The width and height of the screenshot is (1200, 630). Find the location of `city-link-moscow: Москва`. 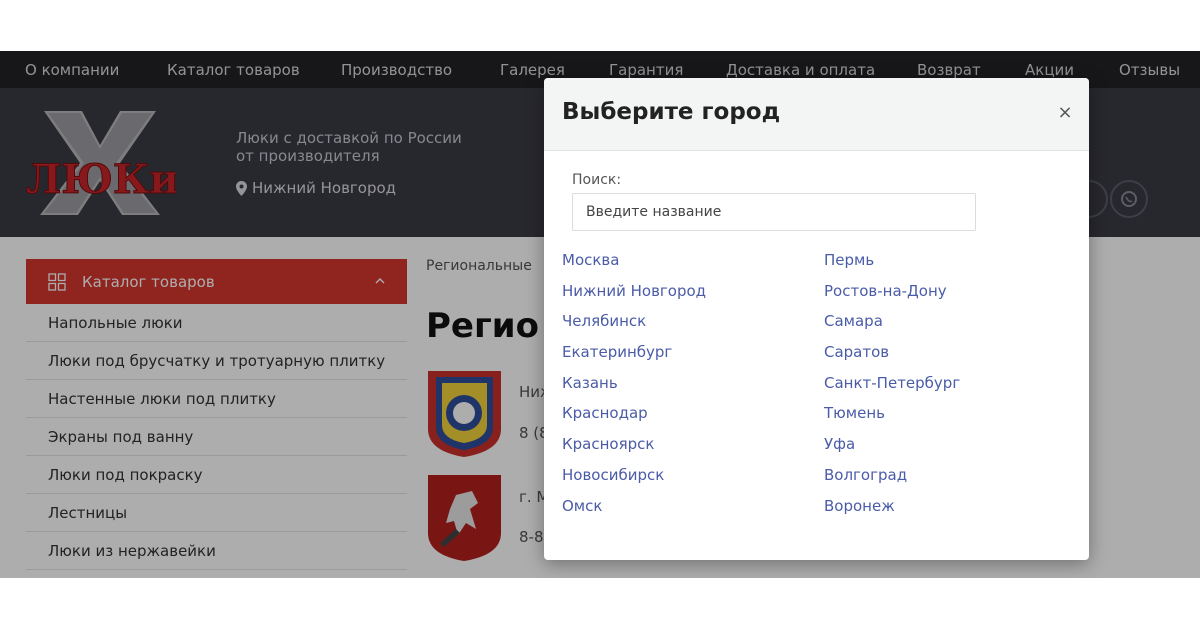

city-link-moscow: Москва is located at coordinates (634, 263).